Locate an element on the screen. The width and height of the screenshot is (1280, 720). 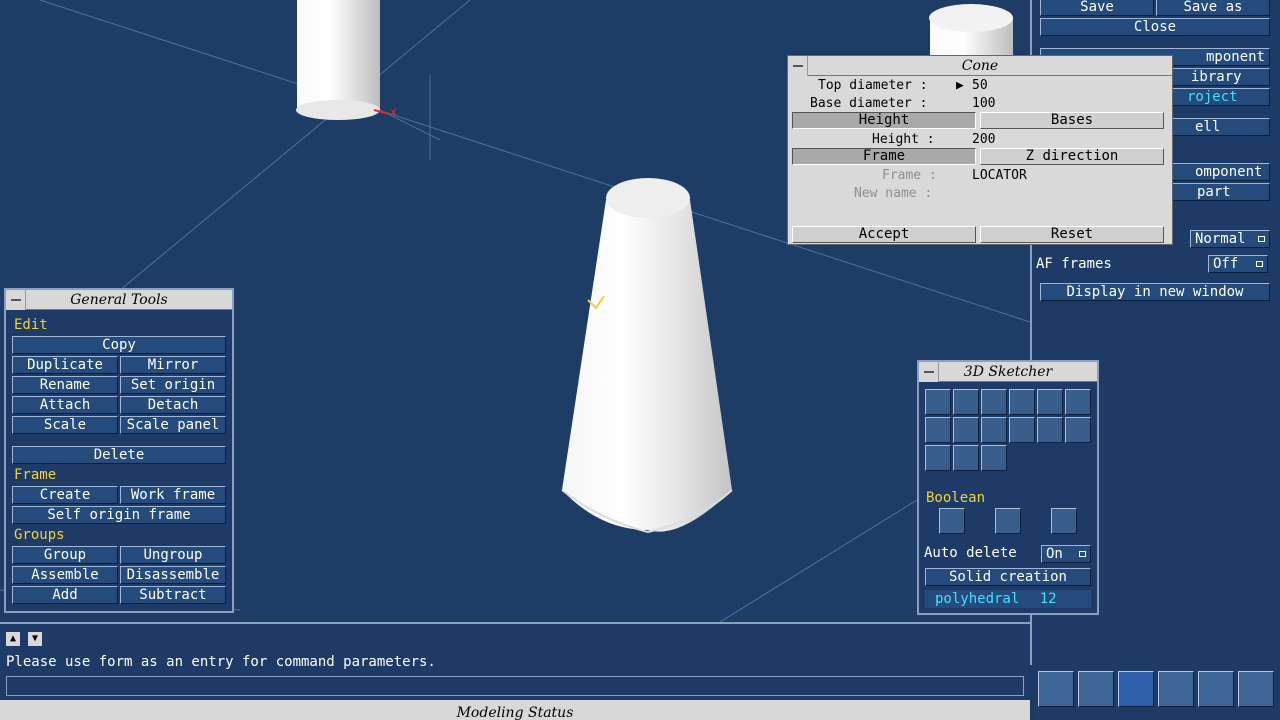
tube-icon is located at coordinates (1078, 402).